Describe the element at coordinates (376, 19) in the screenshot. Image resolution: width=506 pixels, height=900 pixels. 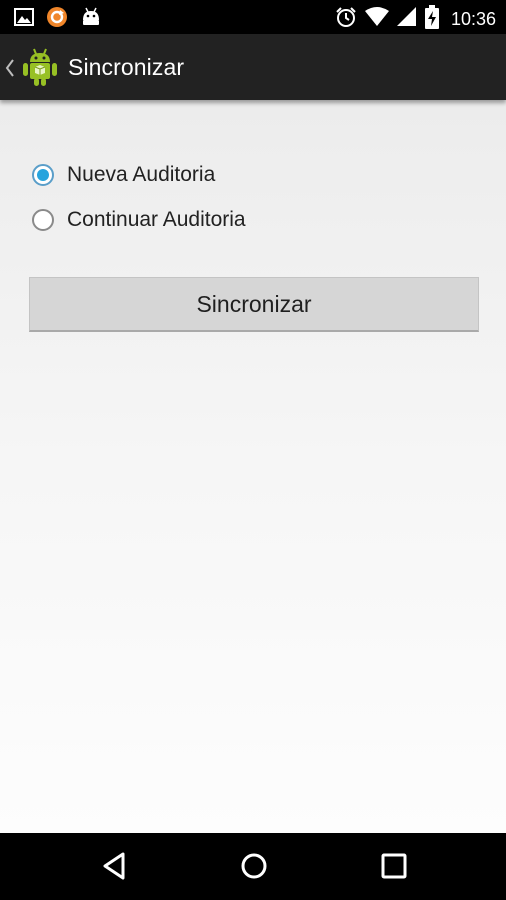
I see `wifi-icon` at that location.